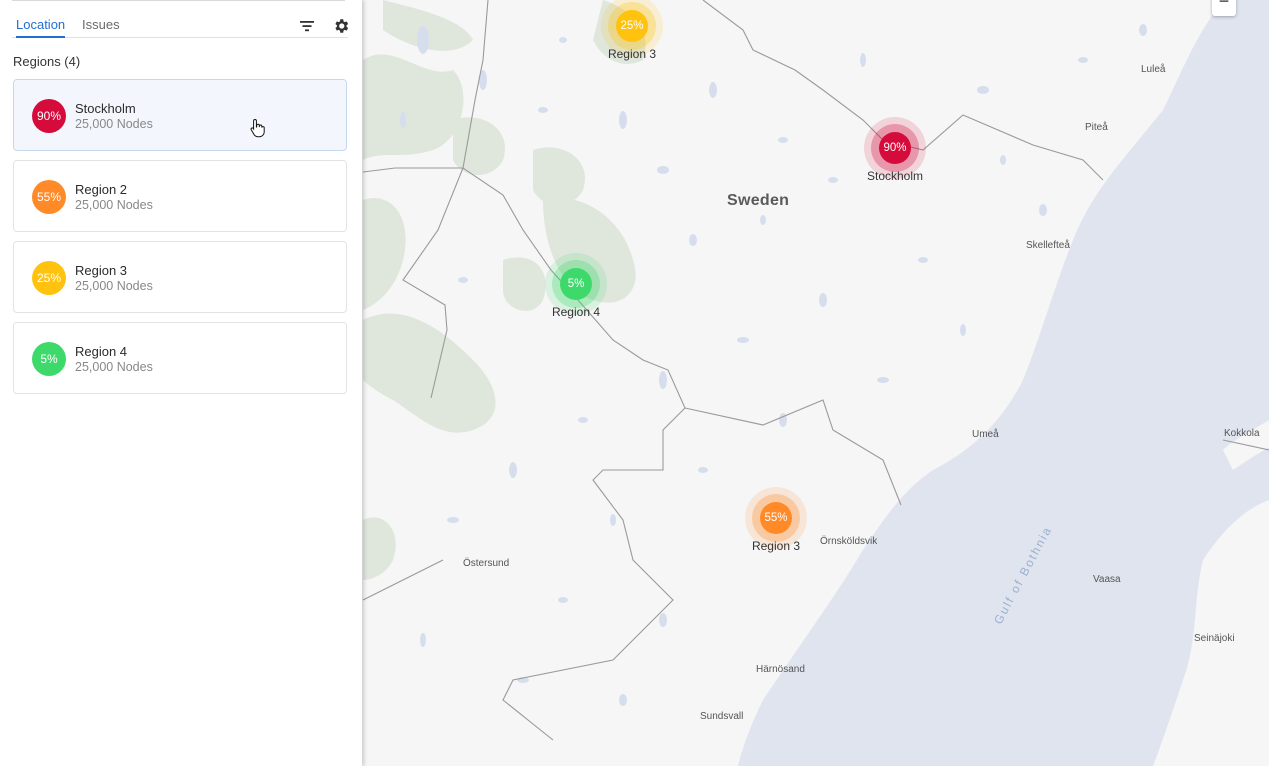 This screenshot has height=766, width=1269. Describe the element at coordinates (41, 27) in the screenshot. I see `tab-location: Location` at that location.